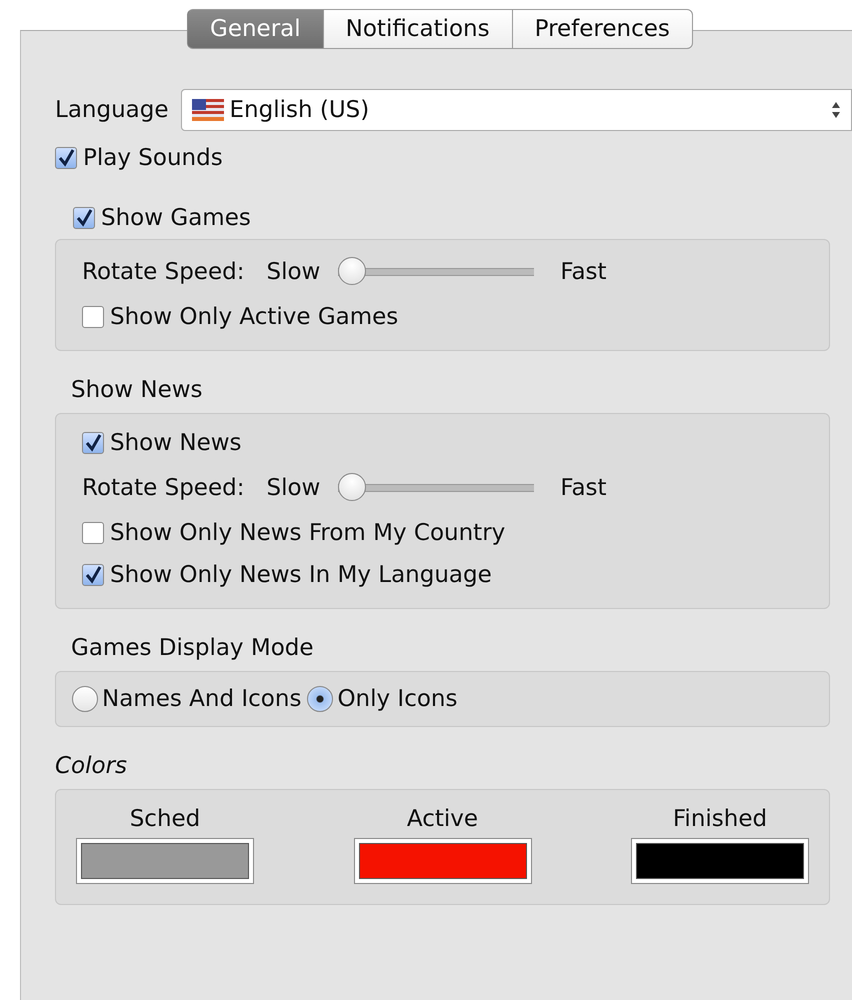 This screenshot has height=1000, width=852. I want to click on language-label: Language, so click(112, 110).